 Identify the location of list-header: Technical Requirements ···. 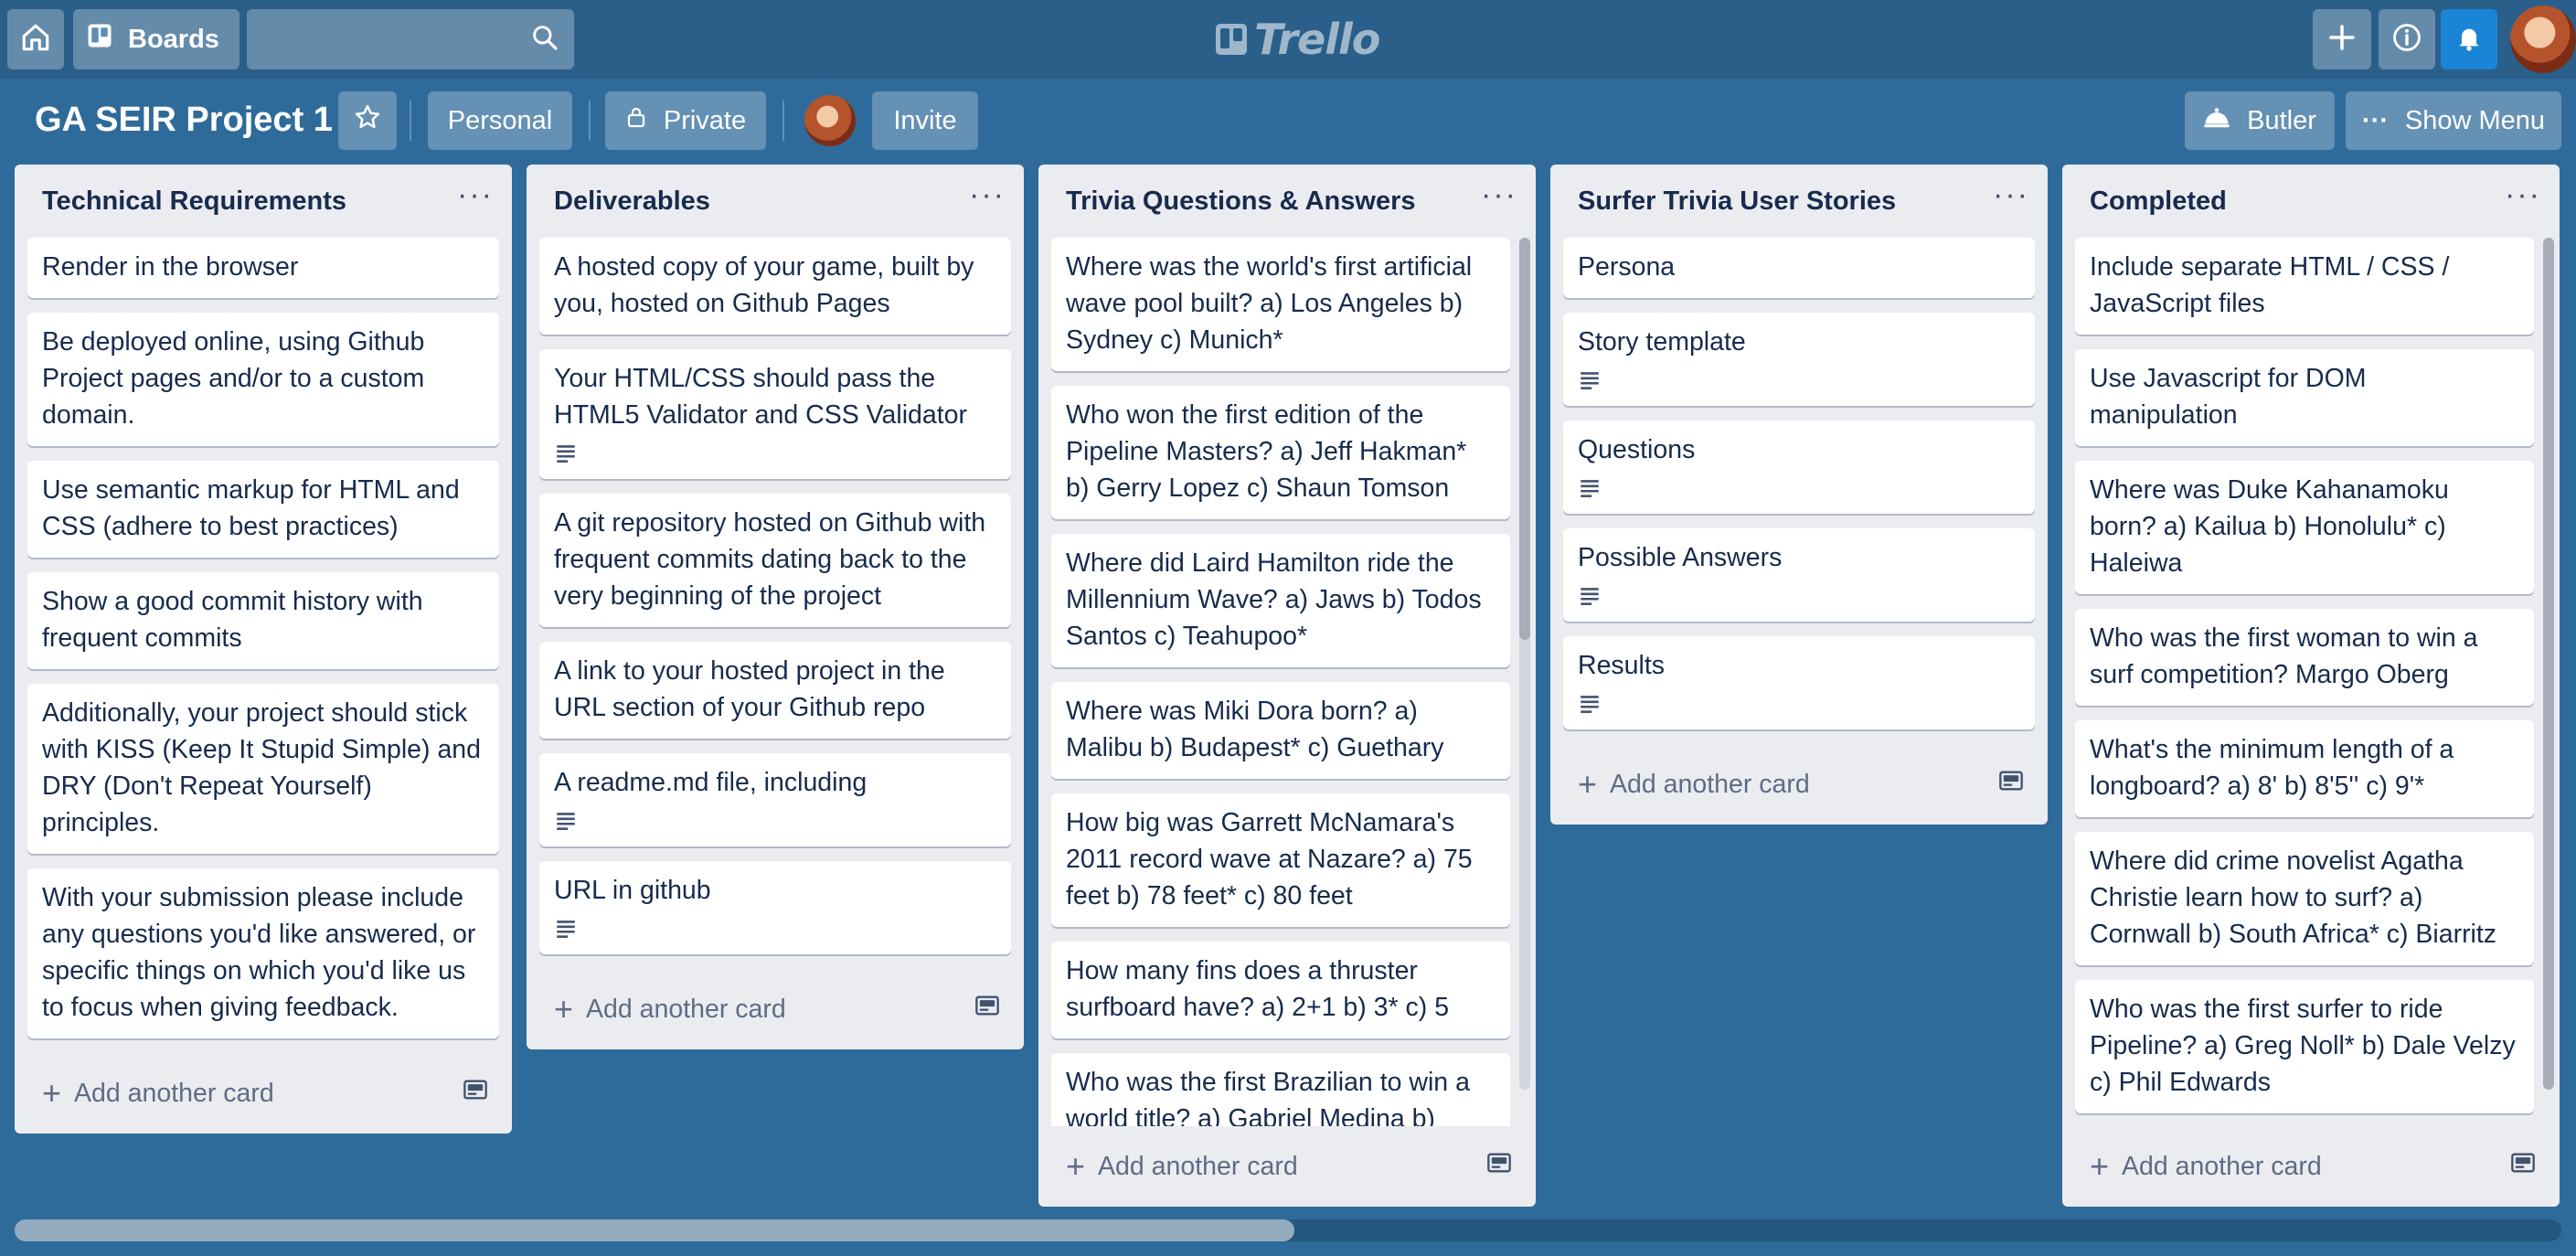
(263, 201).